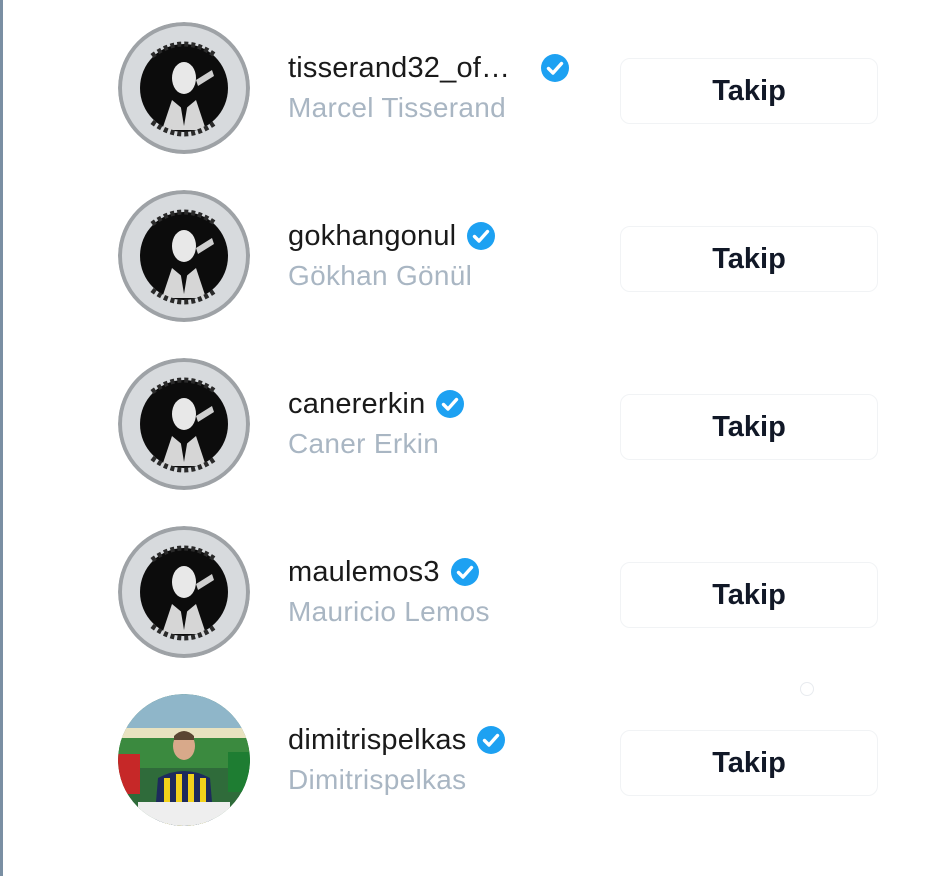 This screenshot has height=876, width=950. I want to click on user-names: maulemos3 Mauricio Lemos, so click(389, 590).